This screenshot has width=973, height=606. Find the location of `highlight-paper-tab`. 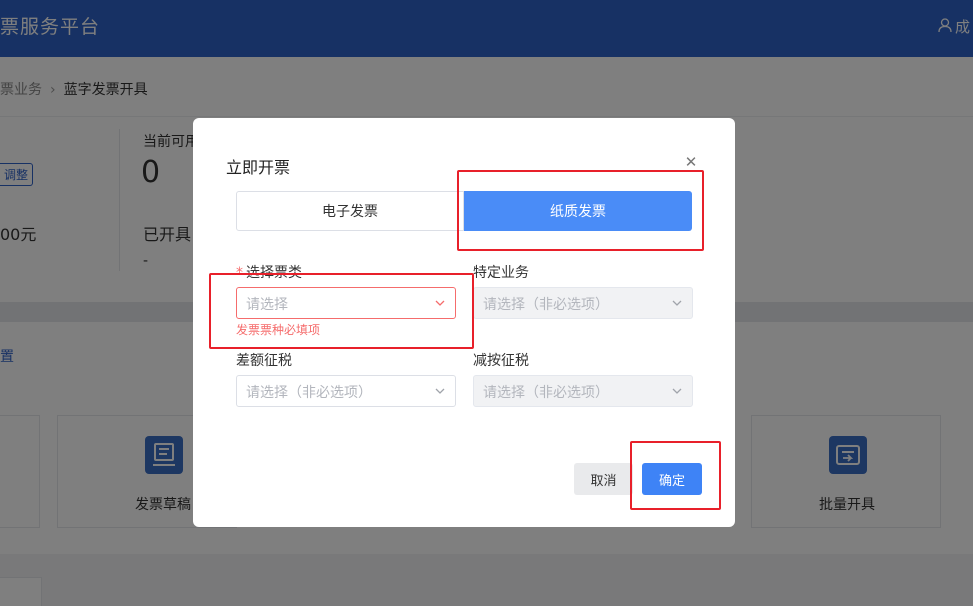

highlight-paper-tab is located at coordinates (580, 210).